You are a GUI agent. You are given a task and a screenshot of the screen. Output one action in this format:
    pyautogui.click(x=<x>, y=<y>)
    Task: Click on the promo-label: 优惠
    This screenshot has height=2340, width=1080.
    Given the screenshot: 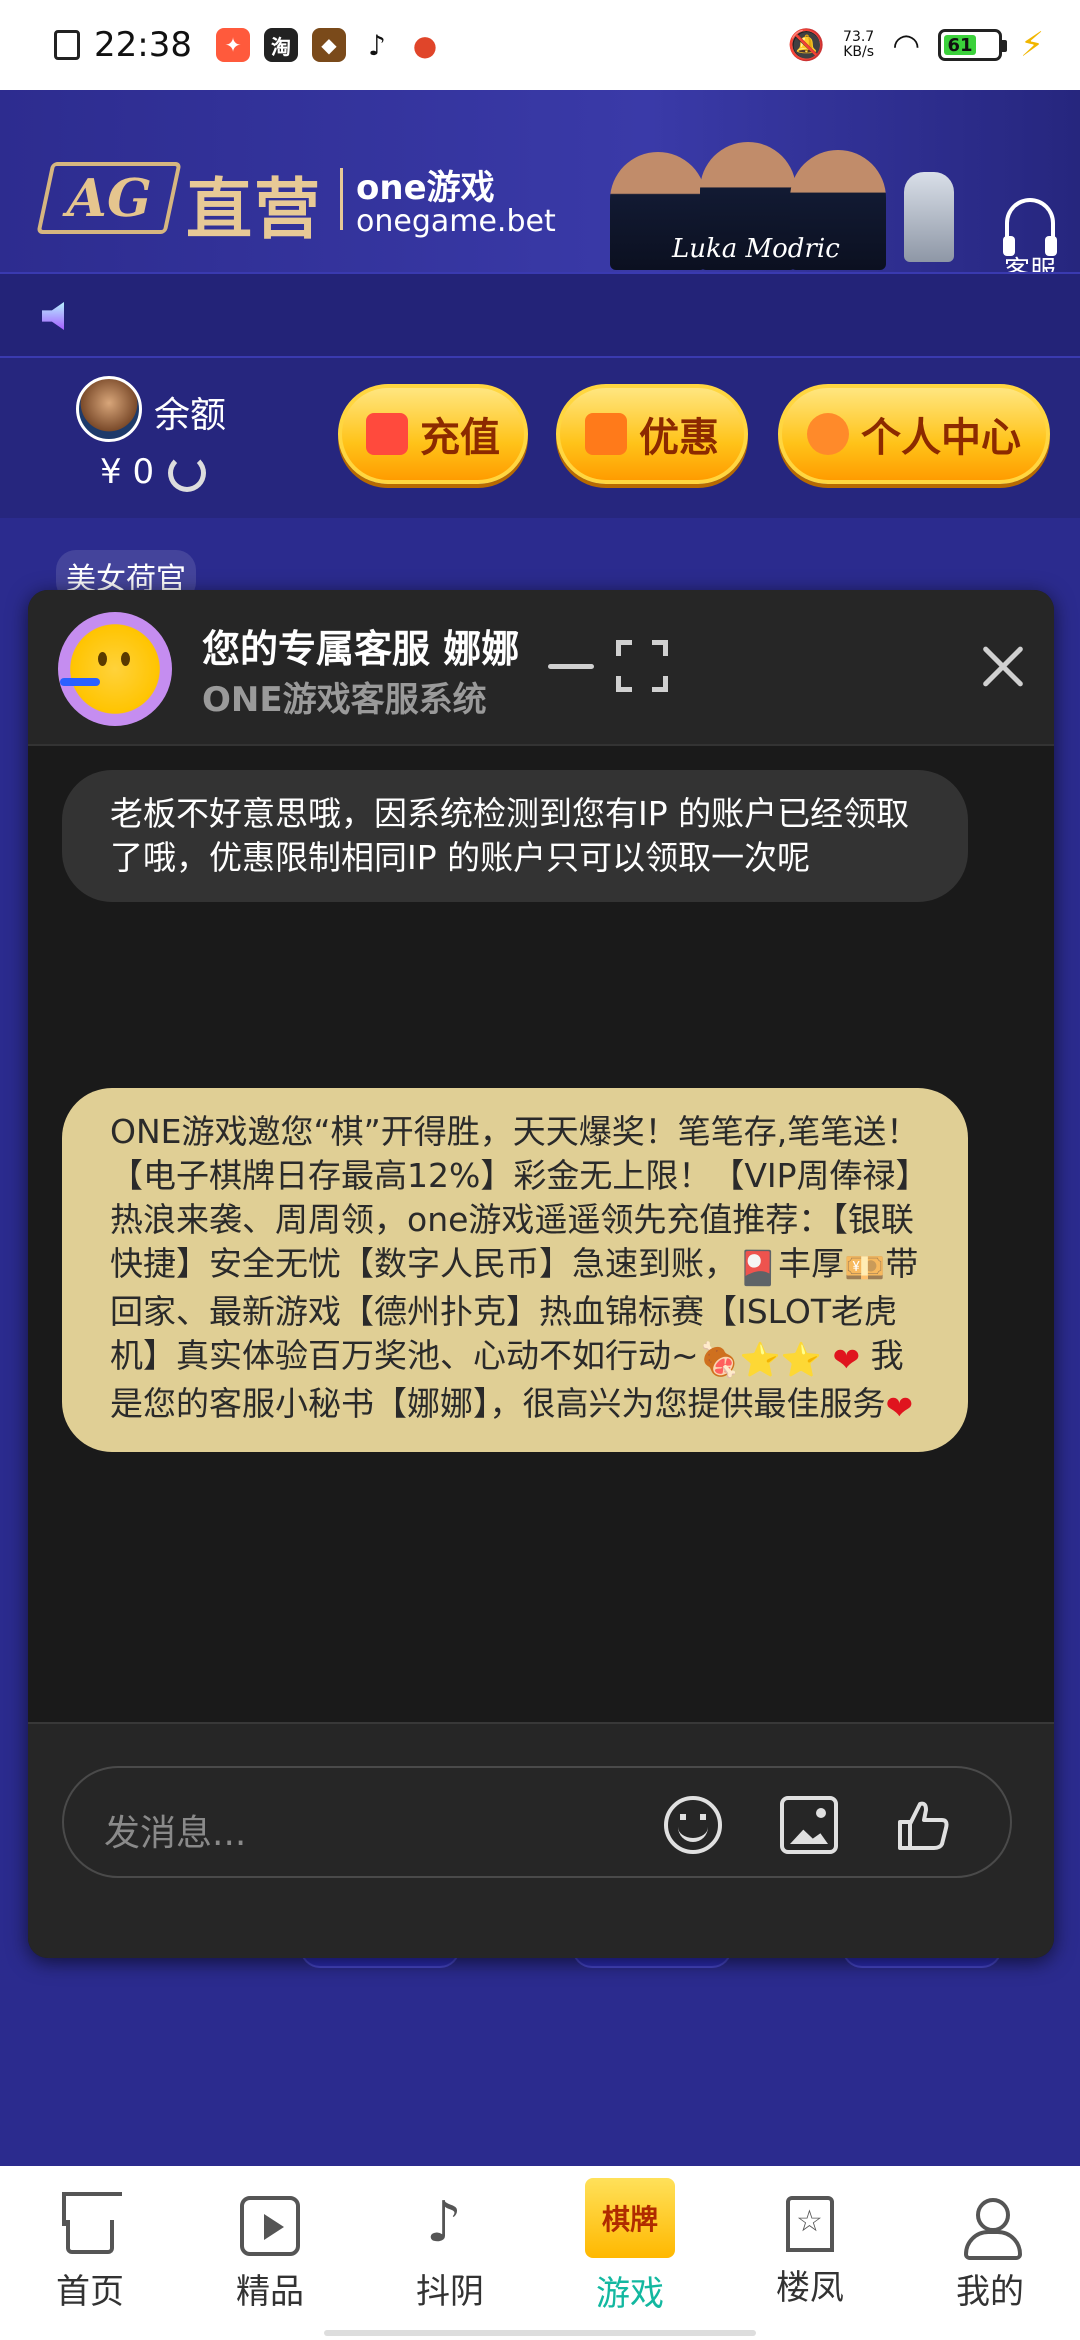 What is the action you would take?
    pyautogui.click(x=679, y=438)
    